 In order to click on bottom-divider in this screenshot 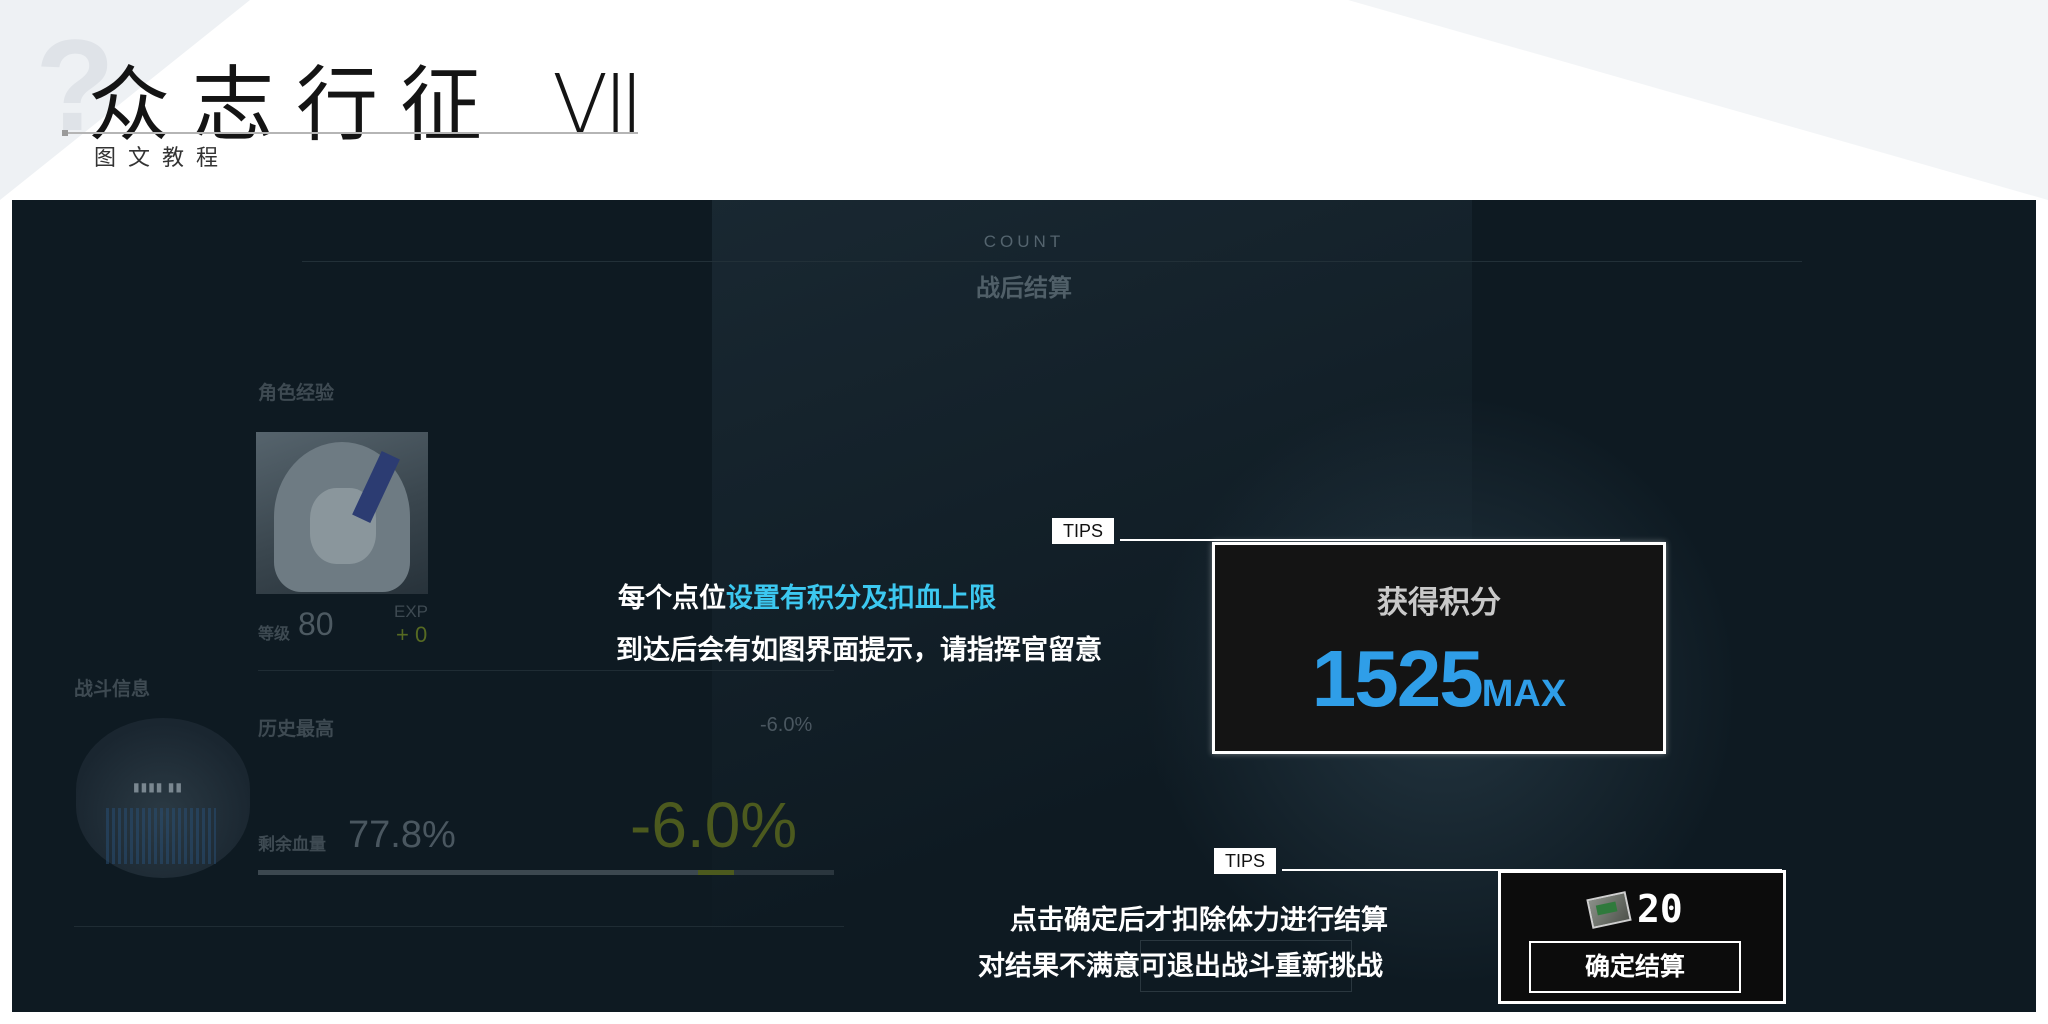, I will do `click(459, 926)`.